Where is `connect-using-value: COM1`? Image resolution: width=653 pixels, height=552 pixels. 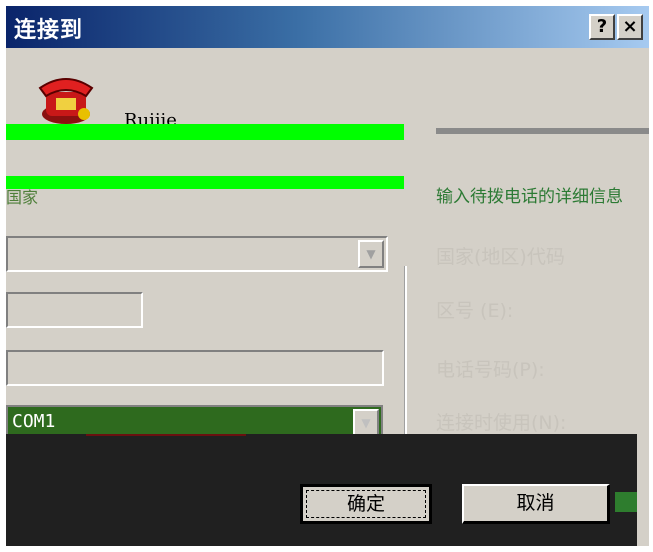 connect-using-value: COM1 is located at coordinates (34, 421).